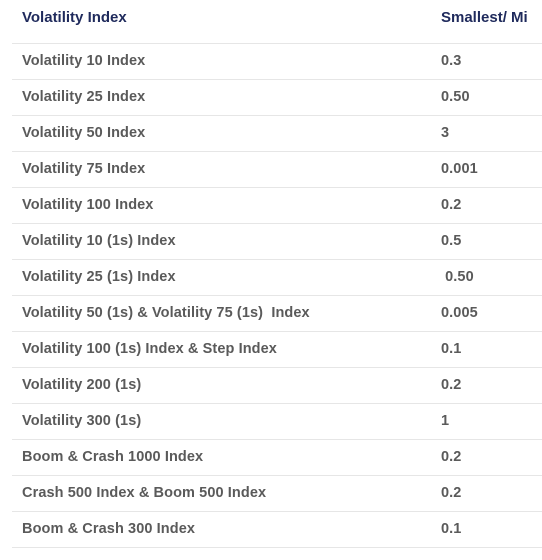  I want to click on table-row: Boom & Crash 1000 Index 0.2, so click(277, 457).